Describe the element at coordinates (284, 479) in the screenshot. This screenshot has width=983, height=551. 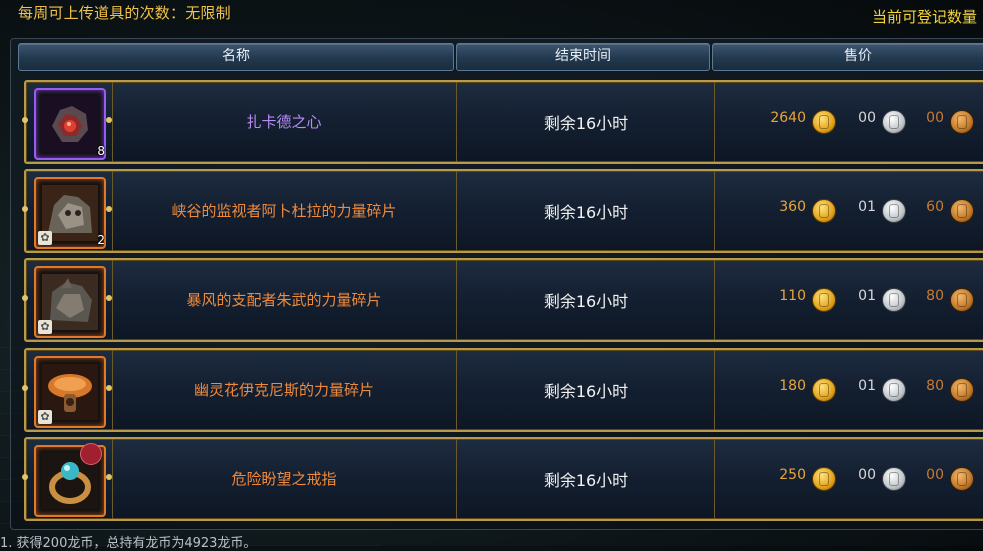
I see `item-name: 危险盼望之戒指` at that location.